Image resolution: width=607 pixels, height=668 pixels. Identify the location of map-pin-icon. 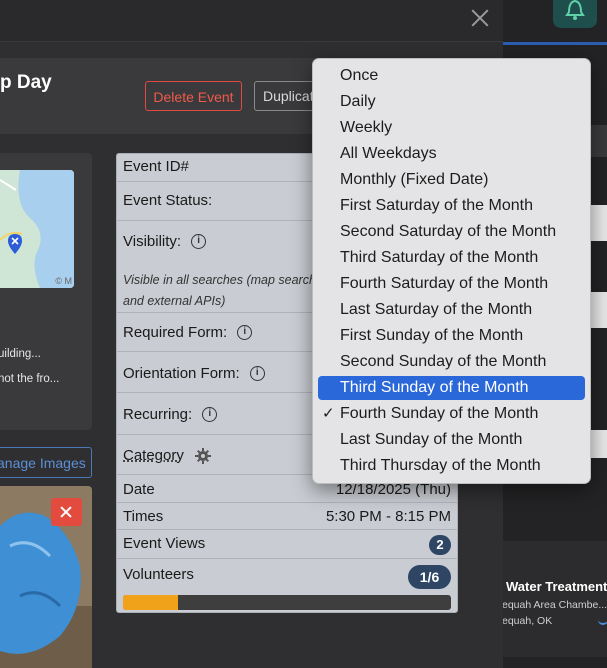
(15, 244).